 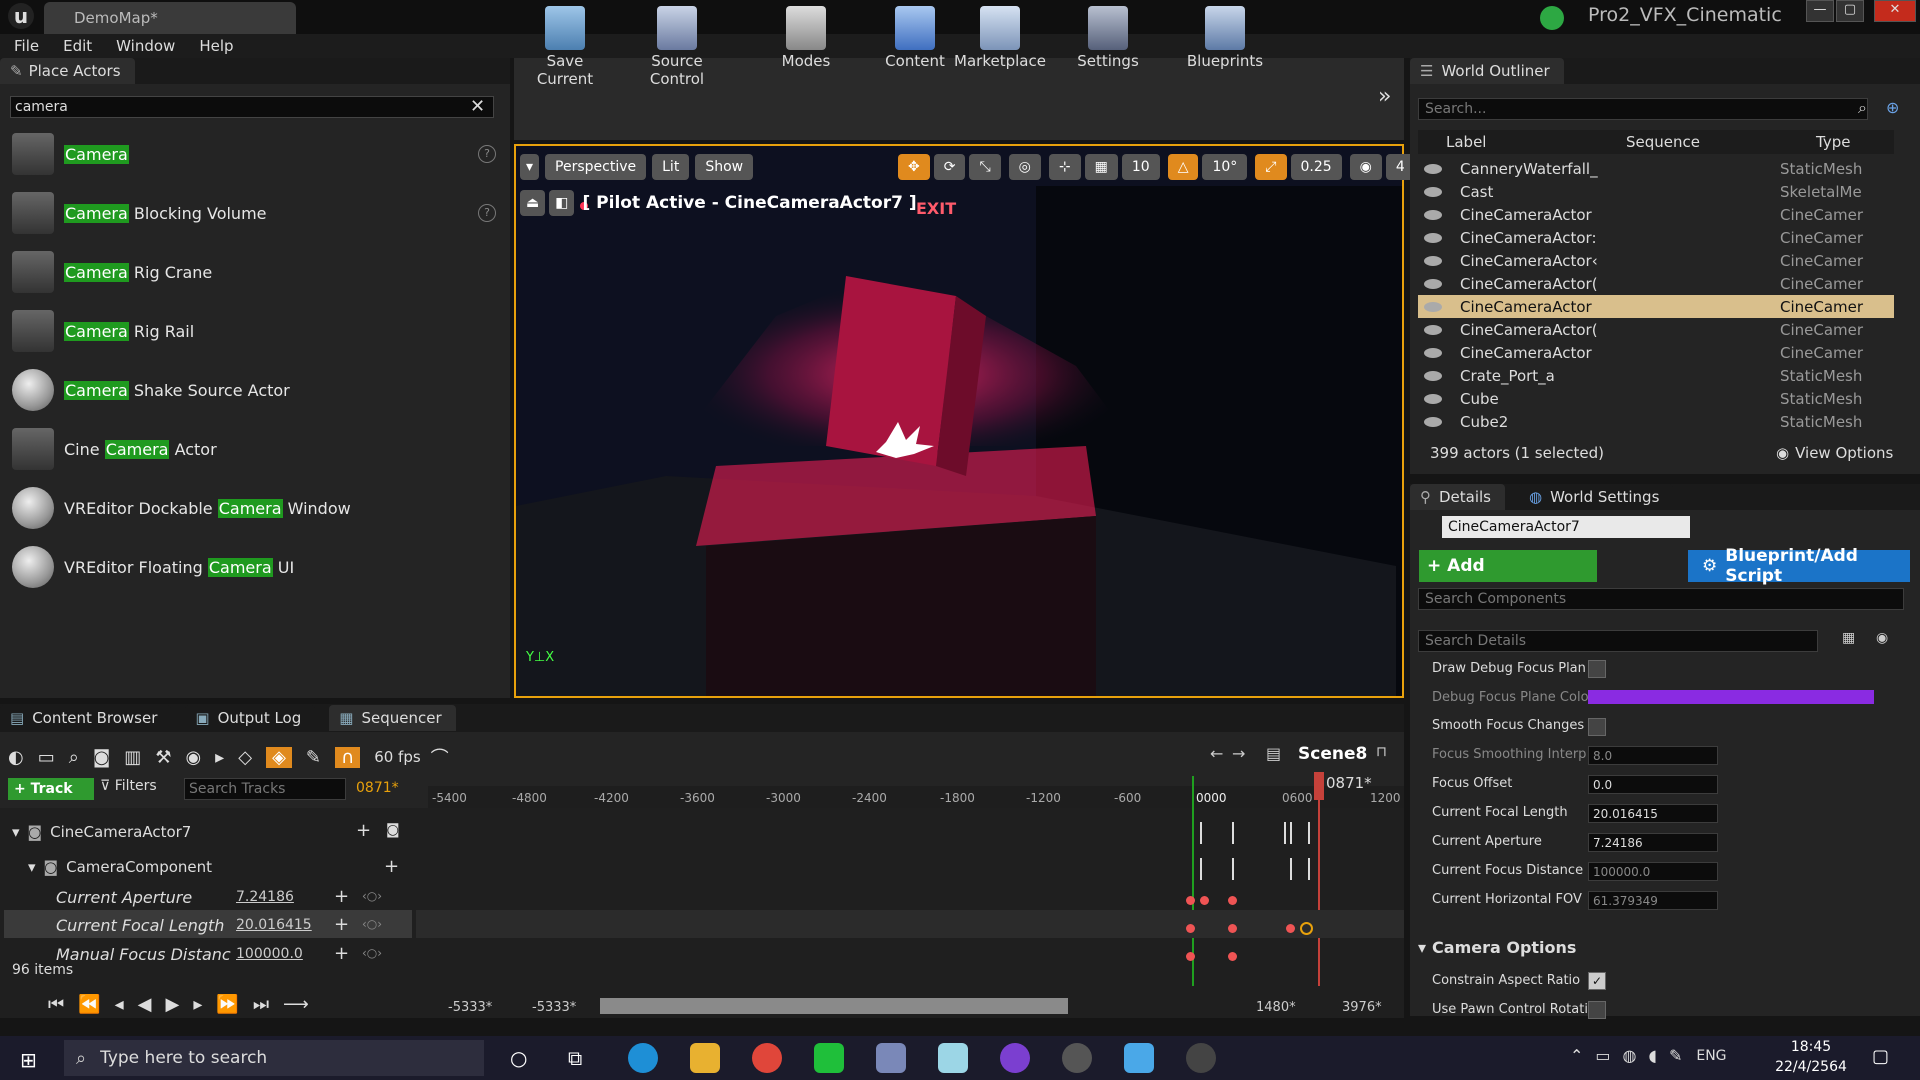 I want to click on scale-snap-value: 0.25, so click(x=1316, y=167).